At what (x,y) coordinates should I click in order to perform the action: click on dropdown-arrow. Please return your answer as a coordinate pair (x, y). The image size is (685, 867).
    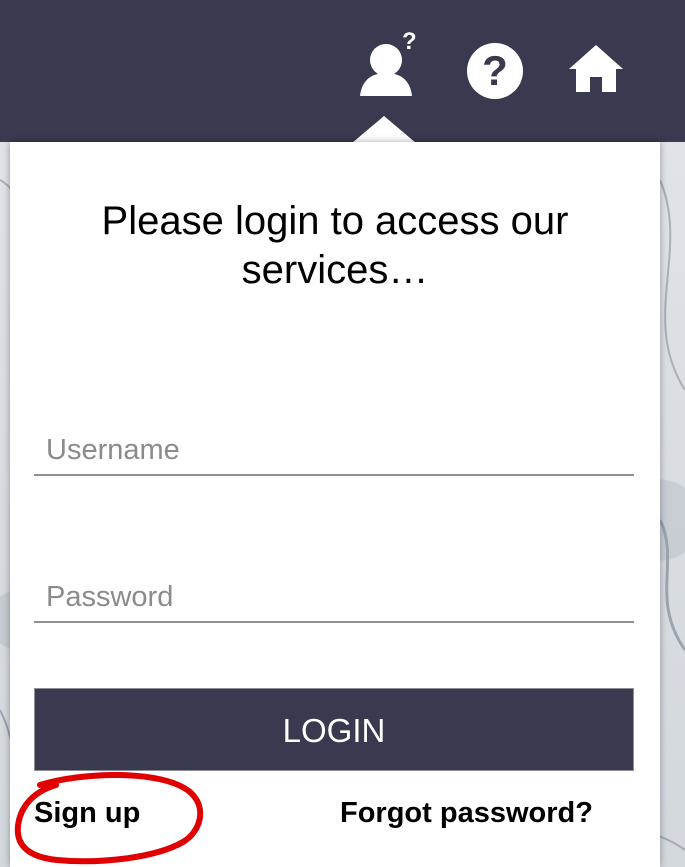
    Looking at the image, I should click on (384, 129).